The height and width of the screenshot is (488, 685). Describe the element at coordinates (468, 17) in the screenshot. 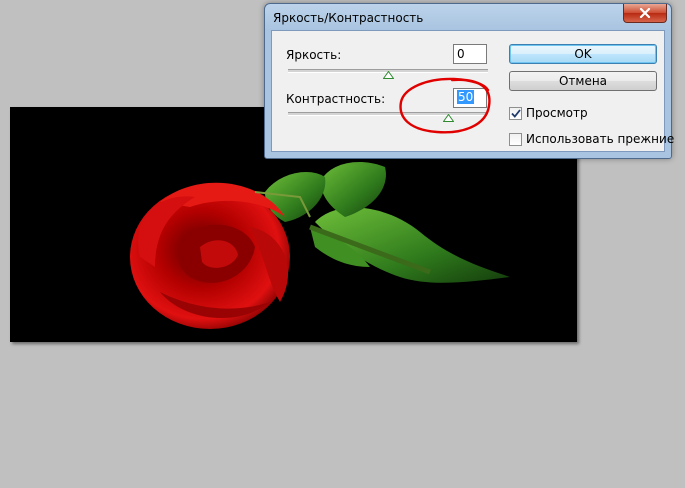

I see `dialog-titlebar: Яркость/Контрастность` at that location.